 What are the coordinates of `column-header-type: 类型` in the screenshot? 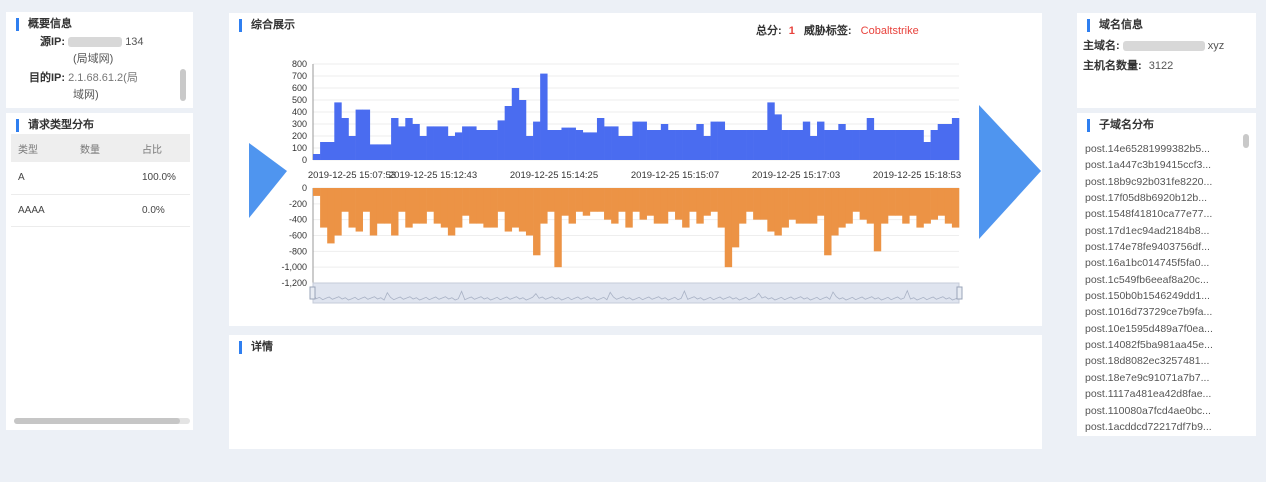 It's located at (42, 148).